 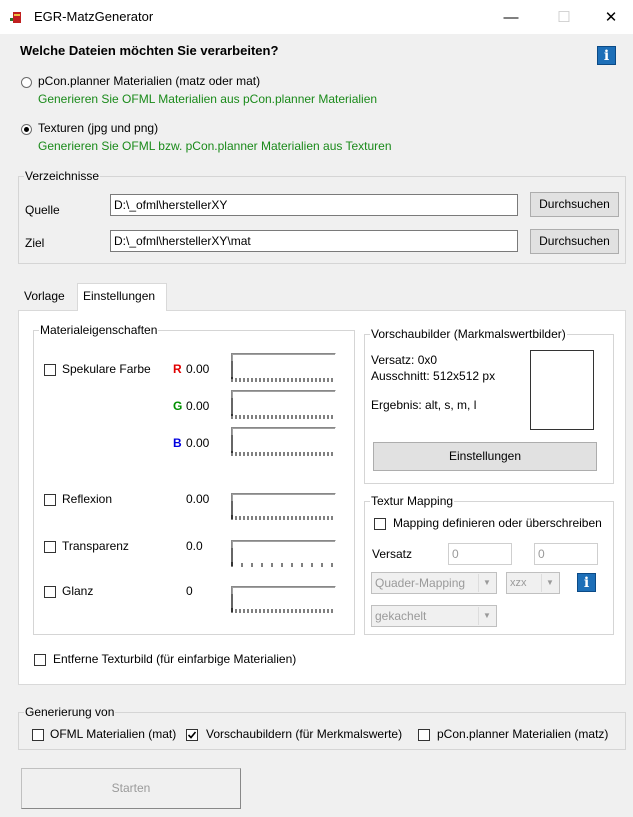 What do you see at coordinates (40, 660) in the screenshot?
I see `remove-texture-checkbox` at bounding box center [40, 660].